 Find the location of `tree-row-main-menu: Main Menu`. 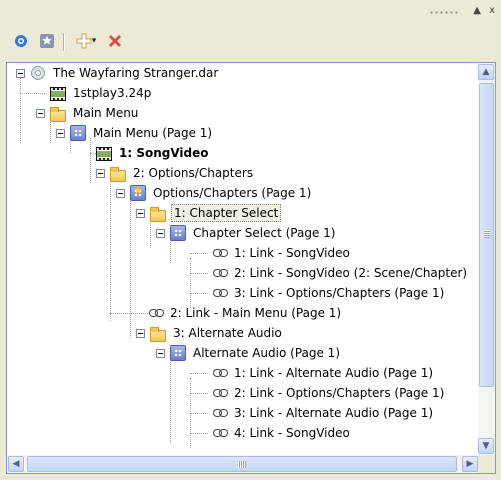

tree-row-main-menu: Main Menu is located at coordinates (88, 113).